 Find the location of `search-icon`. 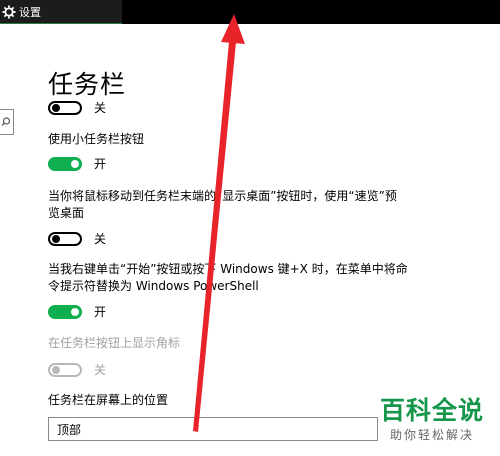

search-icon is located at coordinates (6, 122).